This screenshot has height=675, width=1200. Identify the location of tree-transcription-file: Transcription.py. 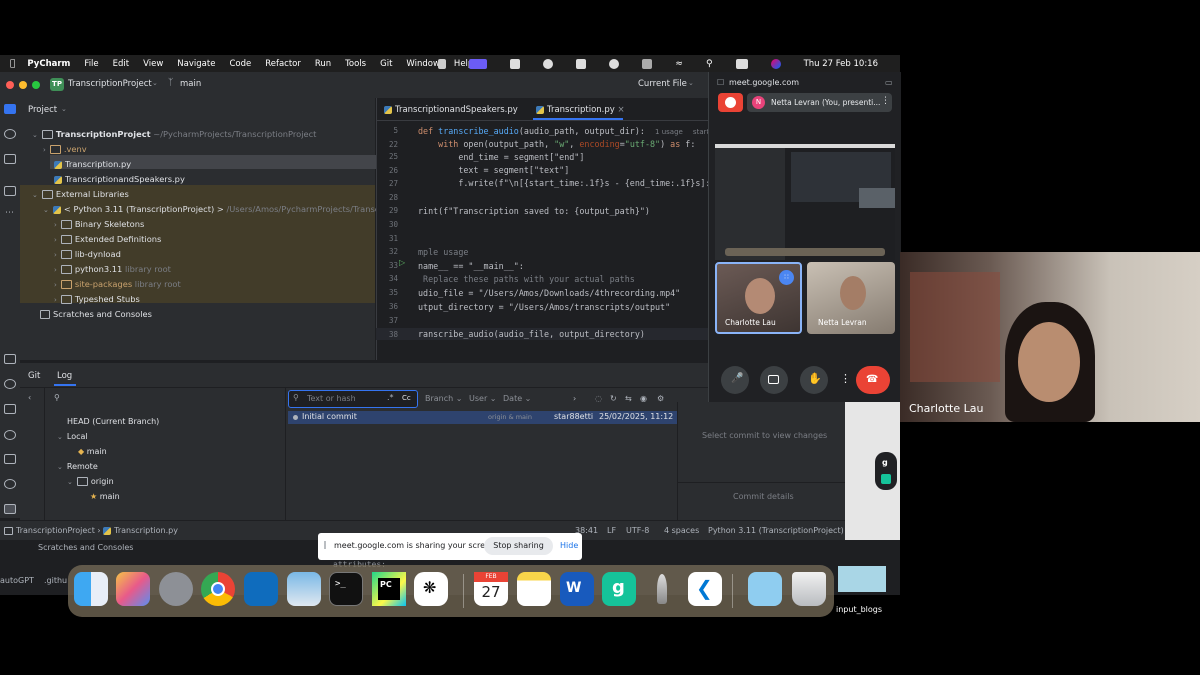
(92, 164).